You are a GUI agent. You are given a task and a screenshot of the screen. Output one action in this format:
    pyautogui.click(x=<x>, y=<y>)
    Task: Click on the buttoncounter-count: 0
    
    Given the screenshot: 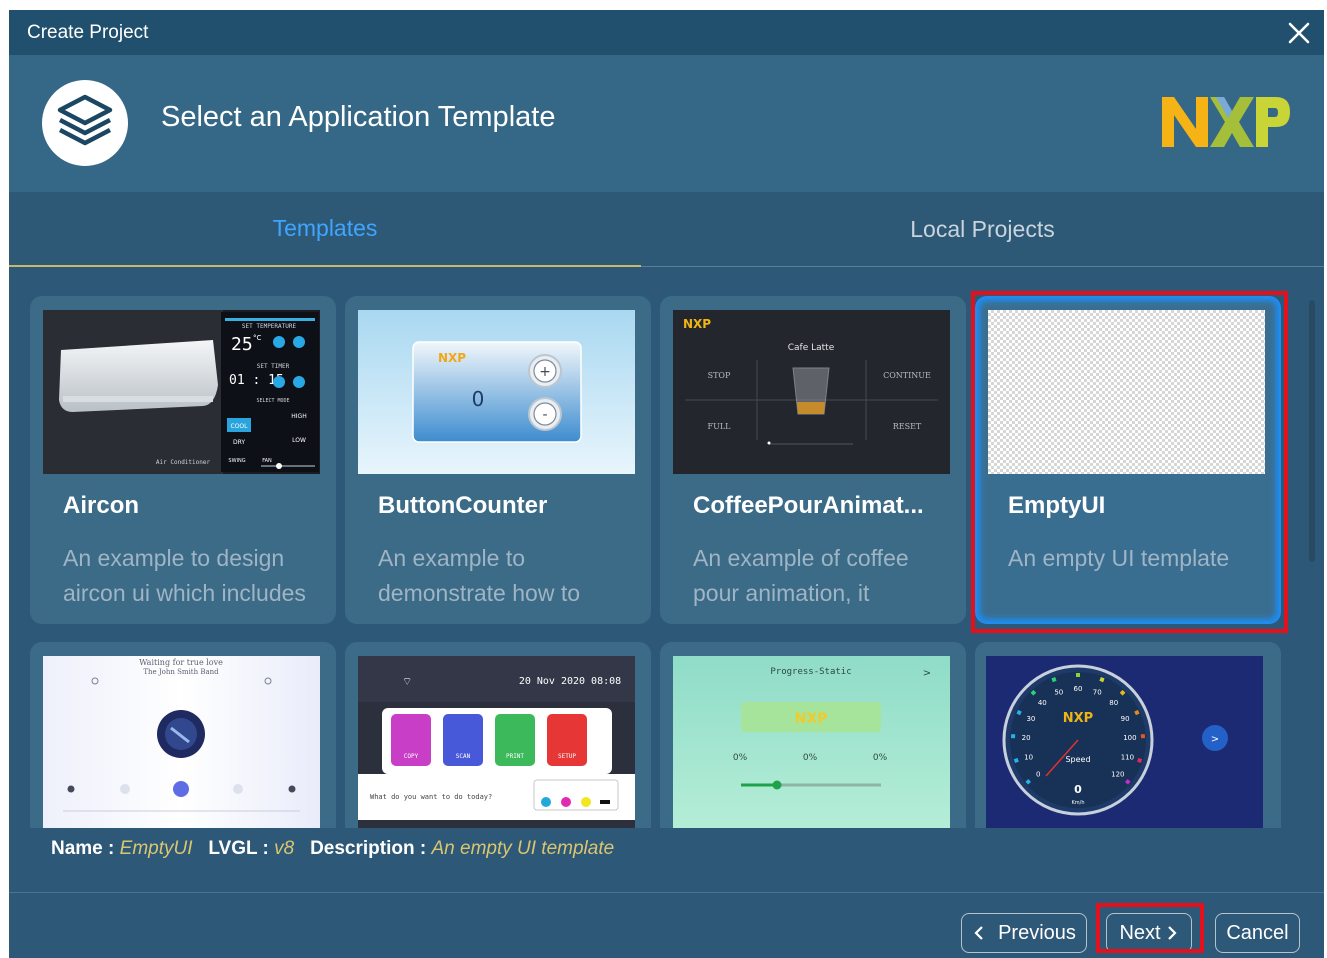 What is the action you would take?
    pyautogui.click(x=478, y=399)
    